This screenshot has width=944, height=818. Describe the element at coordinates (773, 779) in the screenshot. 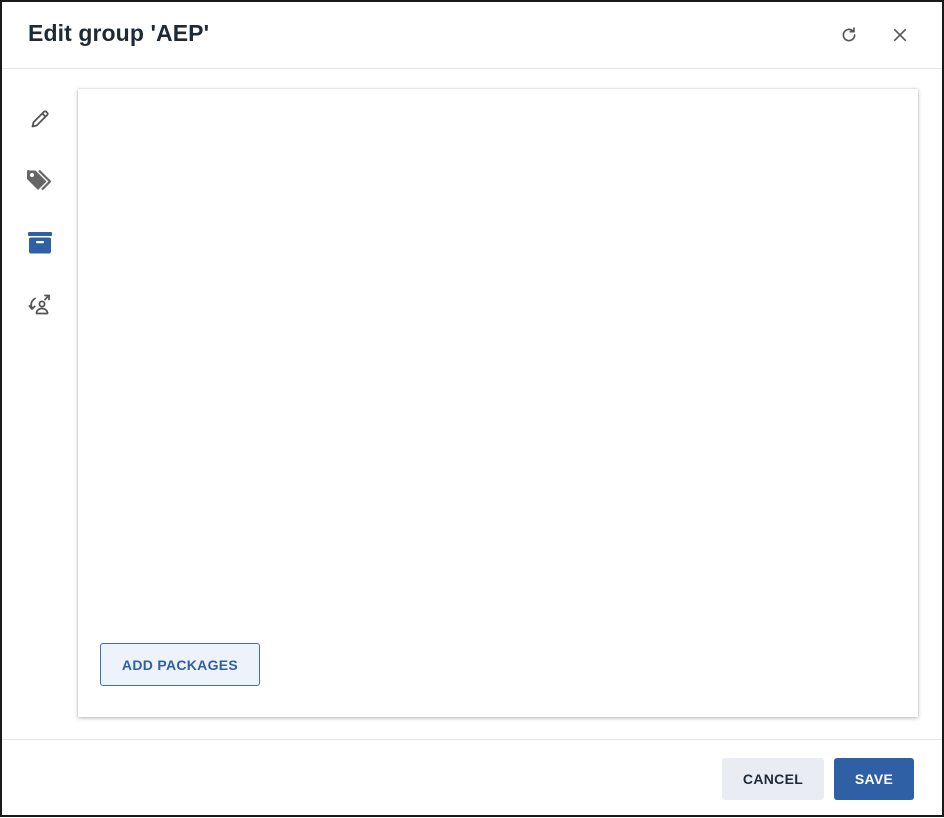

I see `cancel-button: CANCEL` at that location.